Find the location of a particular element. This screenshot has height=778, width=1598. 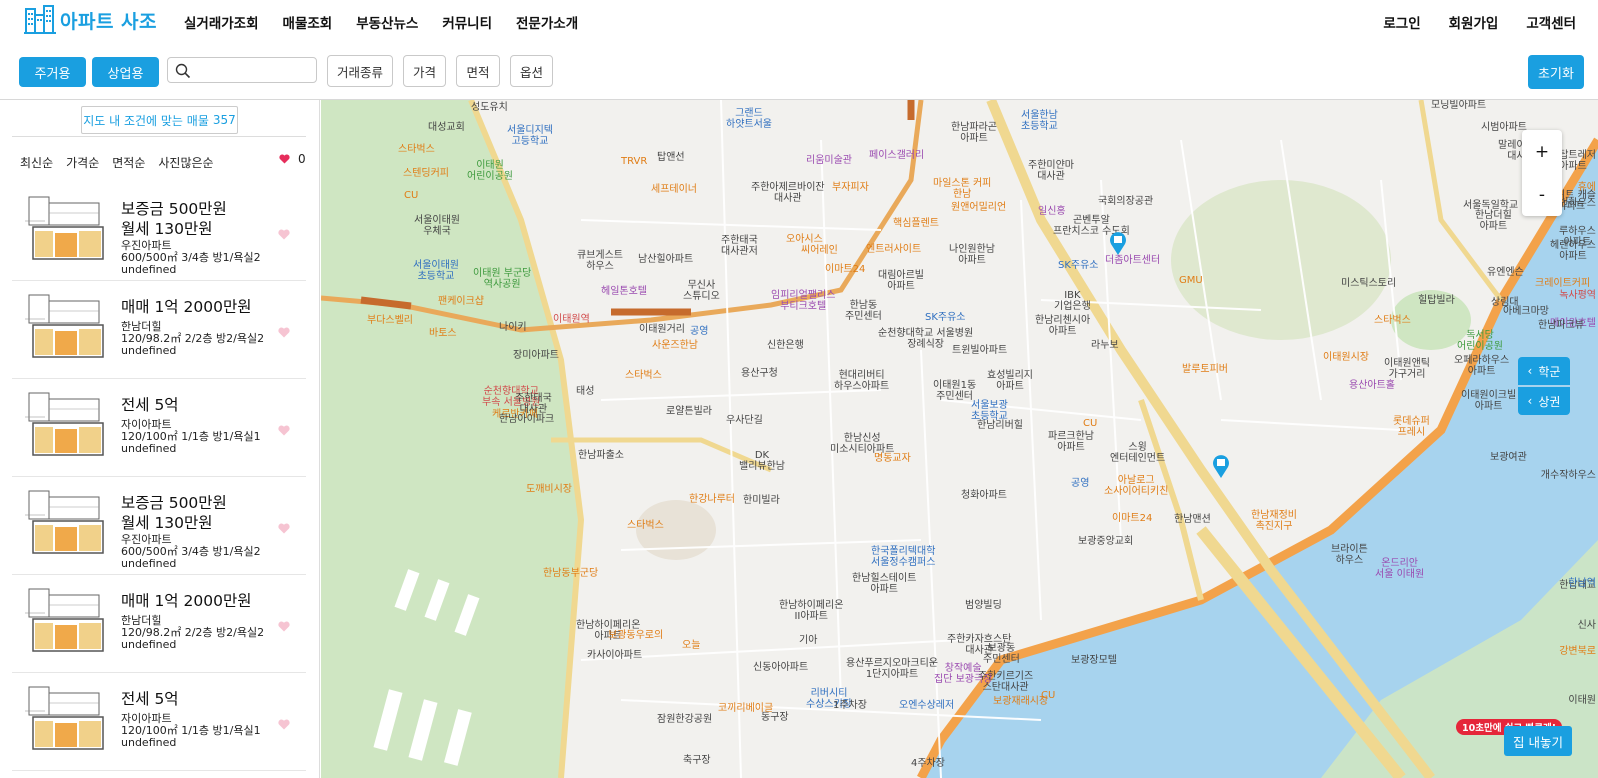

map-place-label: 한남리버힐 is located at coordinates (1000, 425).